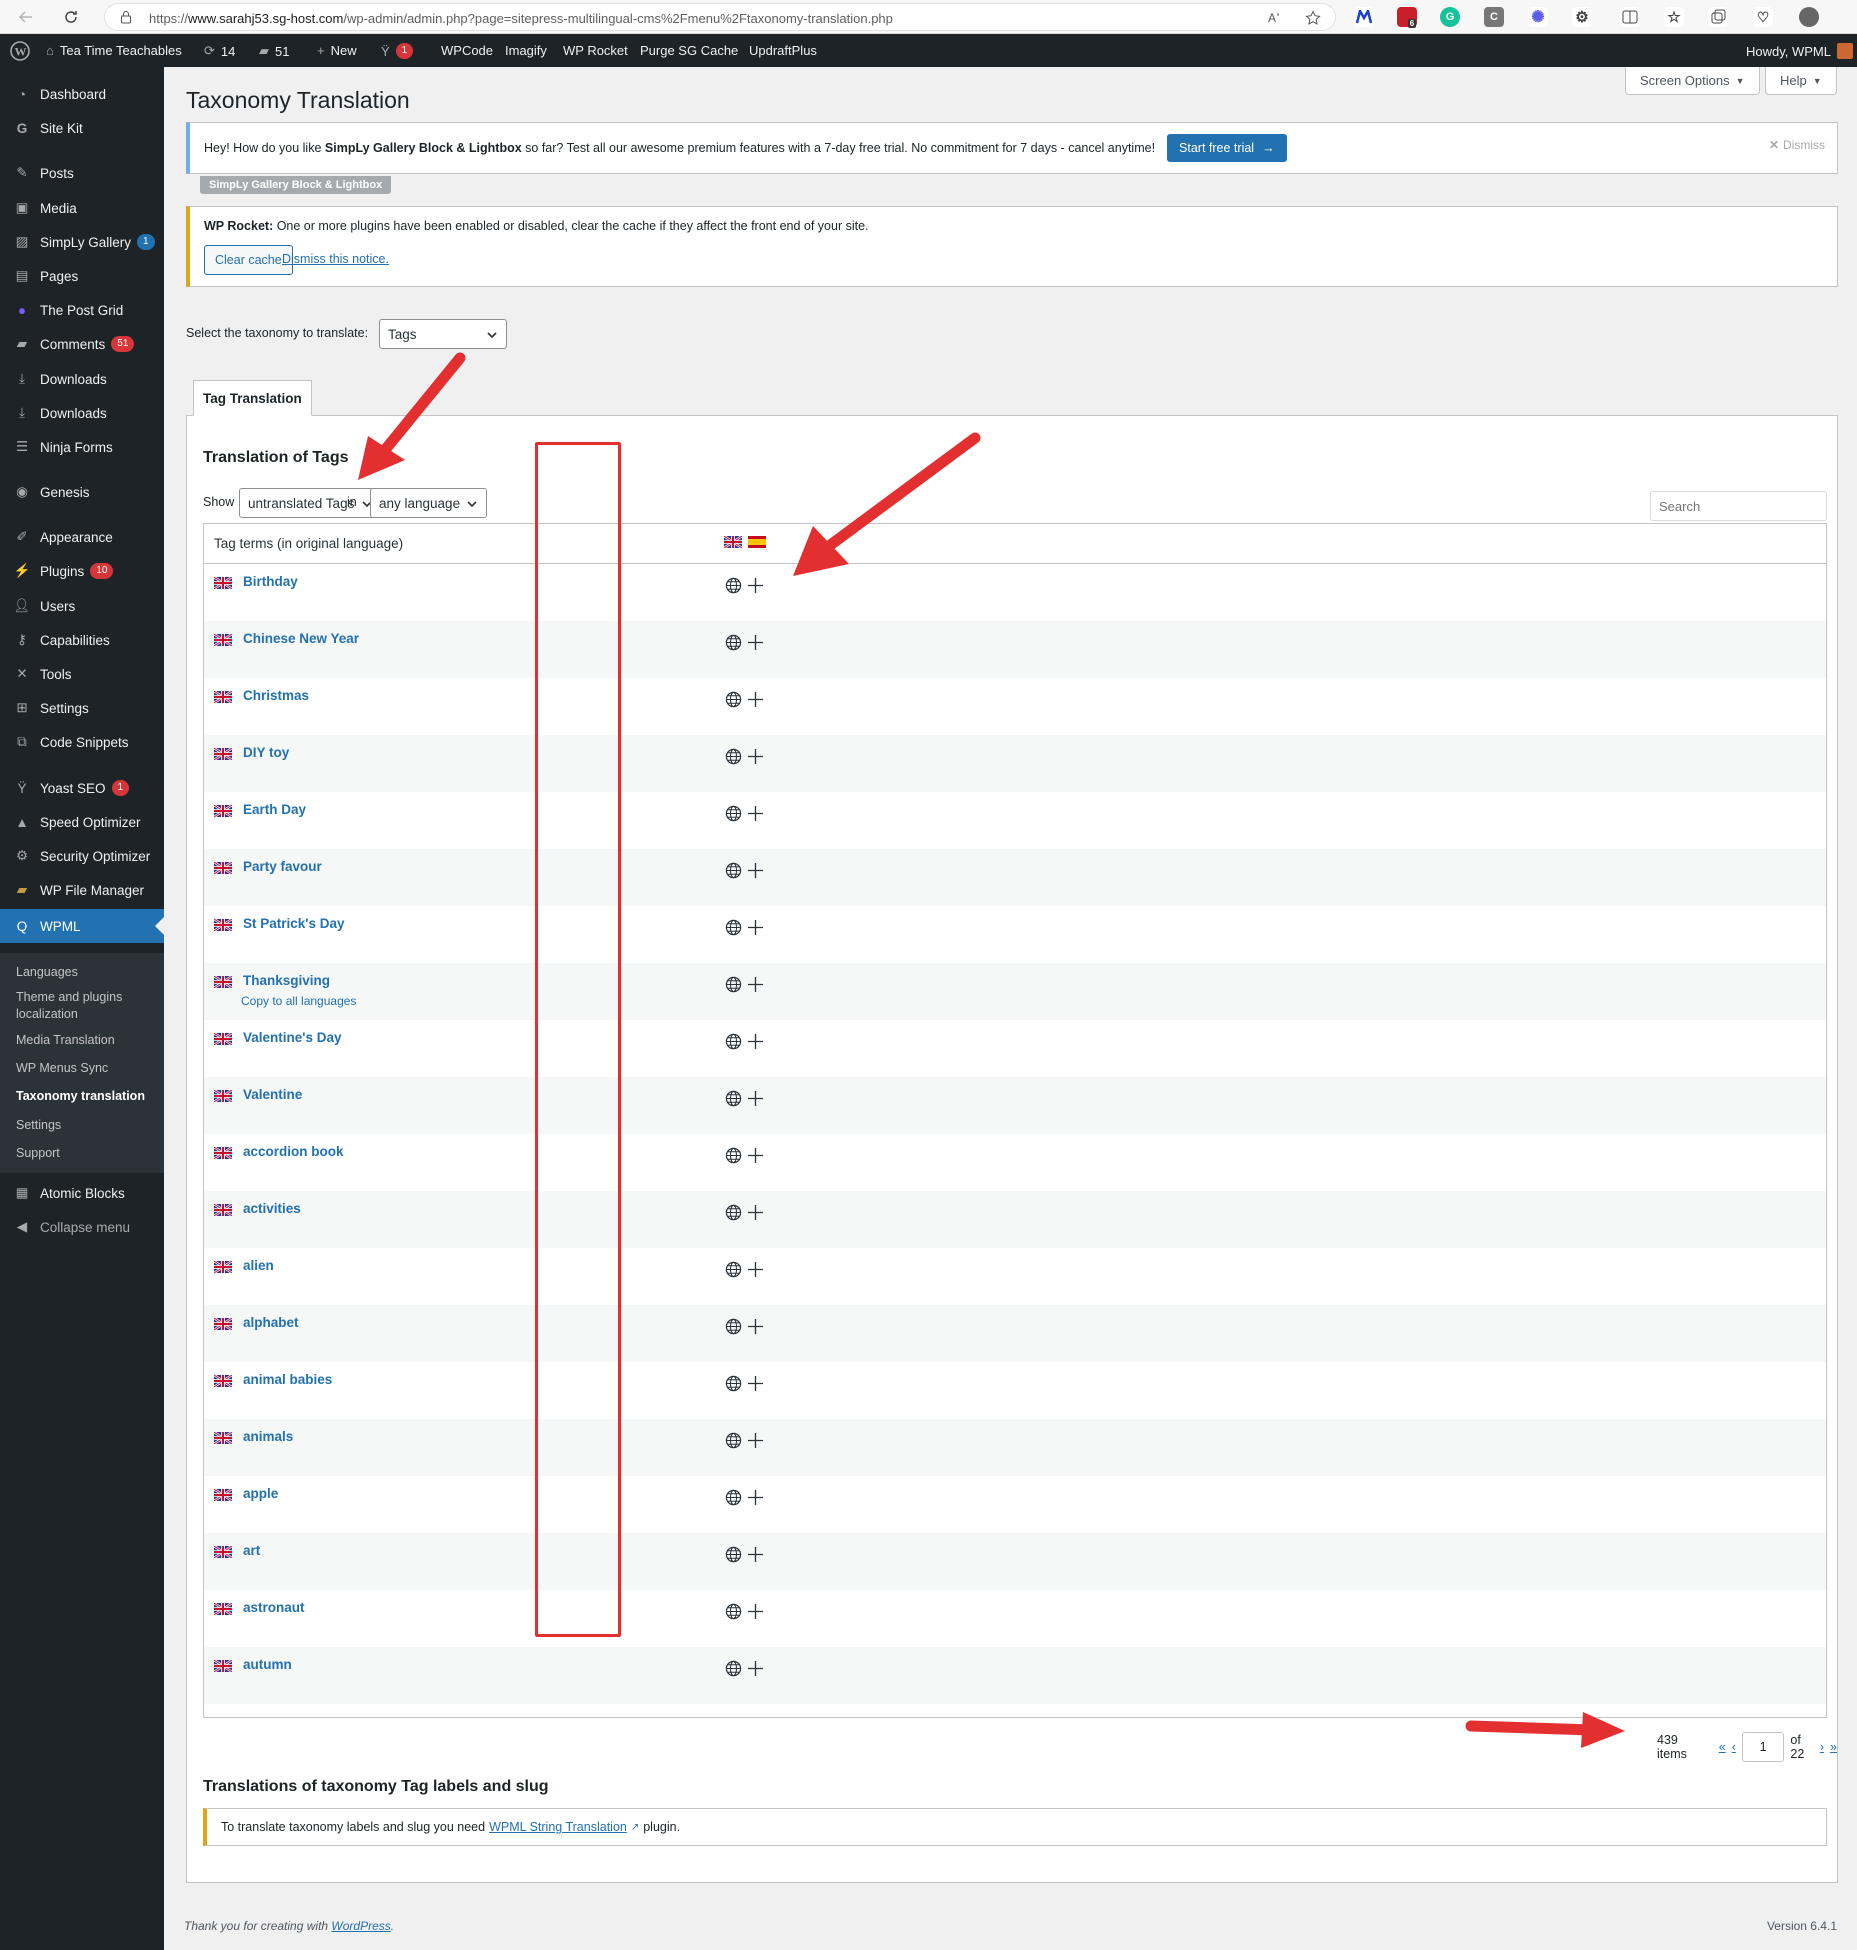  What do you see at coordinates (82, 606) in the screenshot?
I see `menu-users: 👤︎ Users` at bounding box center [82, 606].